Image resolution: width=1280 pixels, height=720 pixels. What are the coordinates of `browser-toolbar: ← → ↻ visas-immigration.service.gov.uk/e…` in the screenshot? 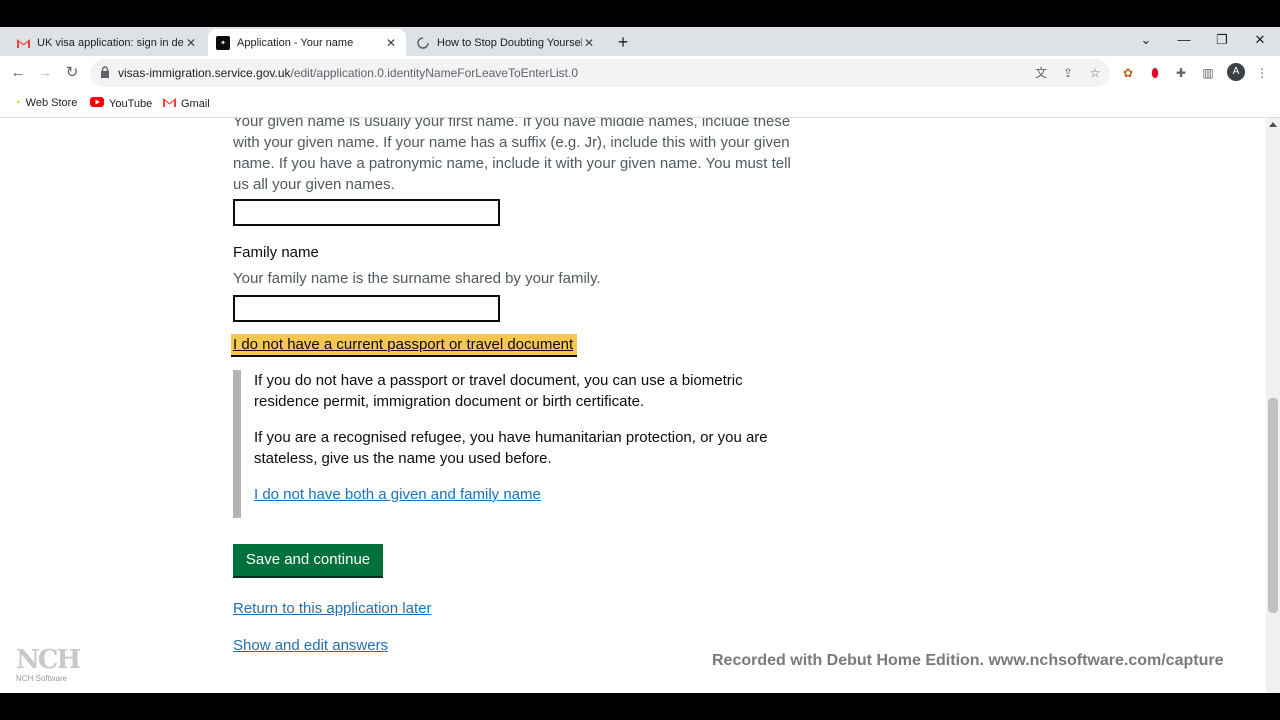 It's located at (640, 73).